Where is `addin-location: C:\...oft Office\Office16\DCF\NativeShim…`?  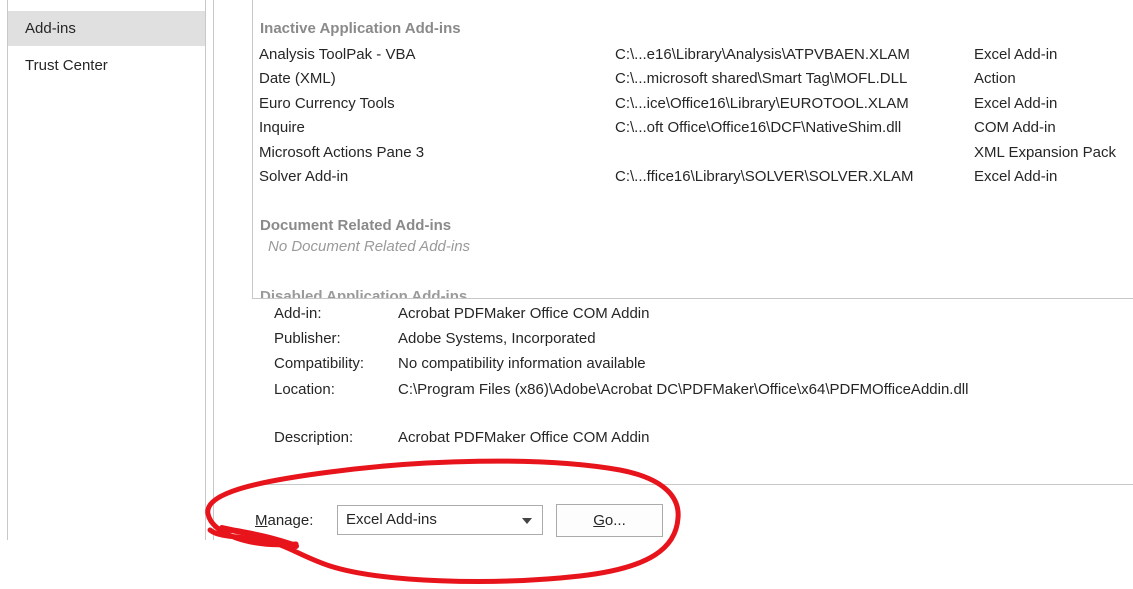
addin-location: C:\...oft Office\Office16\DCF\NativeShim… is located at coordinates (758, 127).